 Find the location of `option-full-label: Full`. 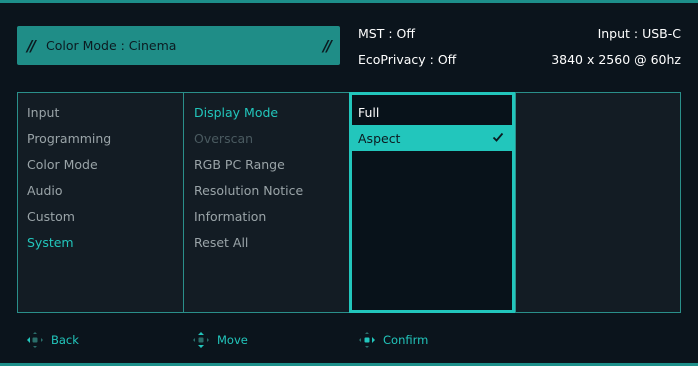

option-full-label: Full is located at coordinates (369, 112).